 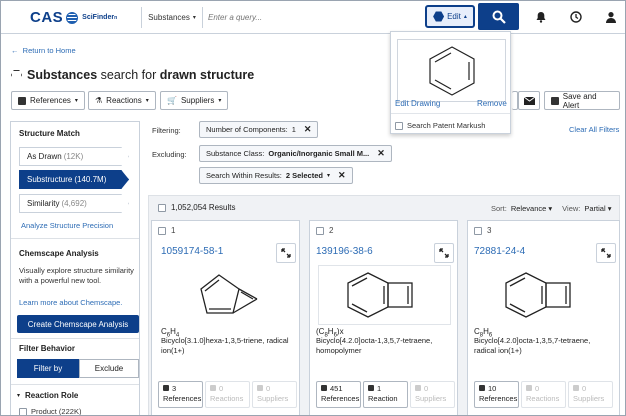 I want to click on create-chemscape-analysis-button: Create Chemscape Analysis, so click(x=78, y=324).